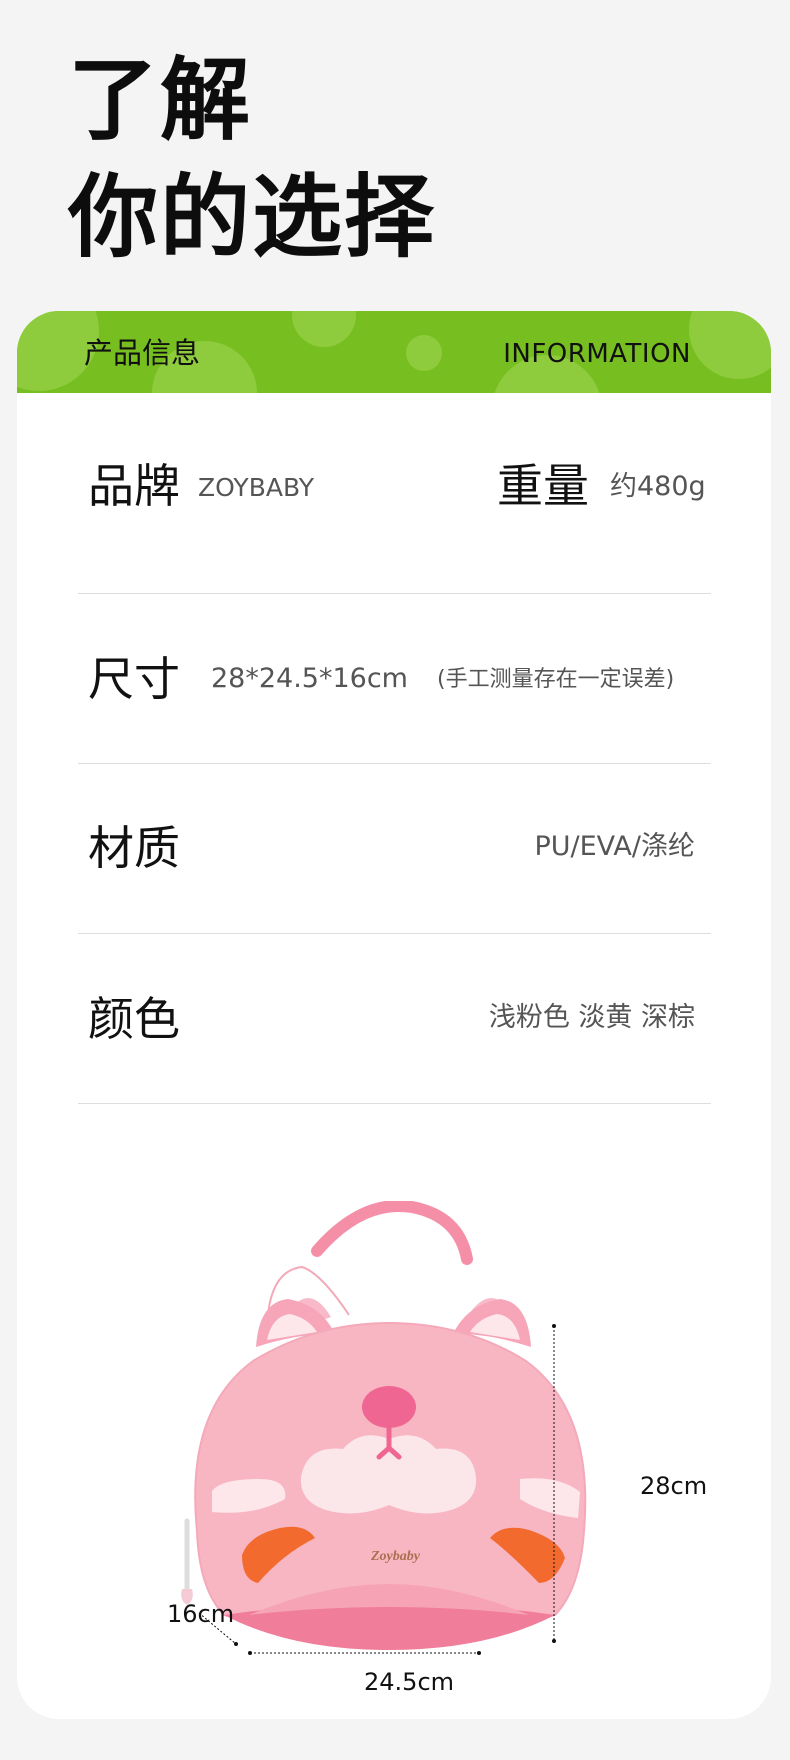  Describe the element at coordinates (614, 846) in the screenshot. I see `material-value: PU/EVA/涤纶` at that location.